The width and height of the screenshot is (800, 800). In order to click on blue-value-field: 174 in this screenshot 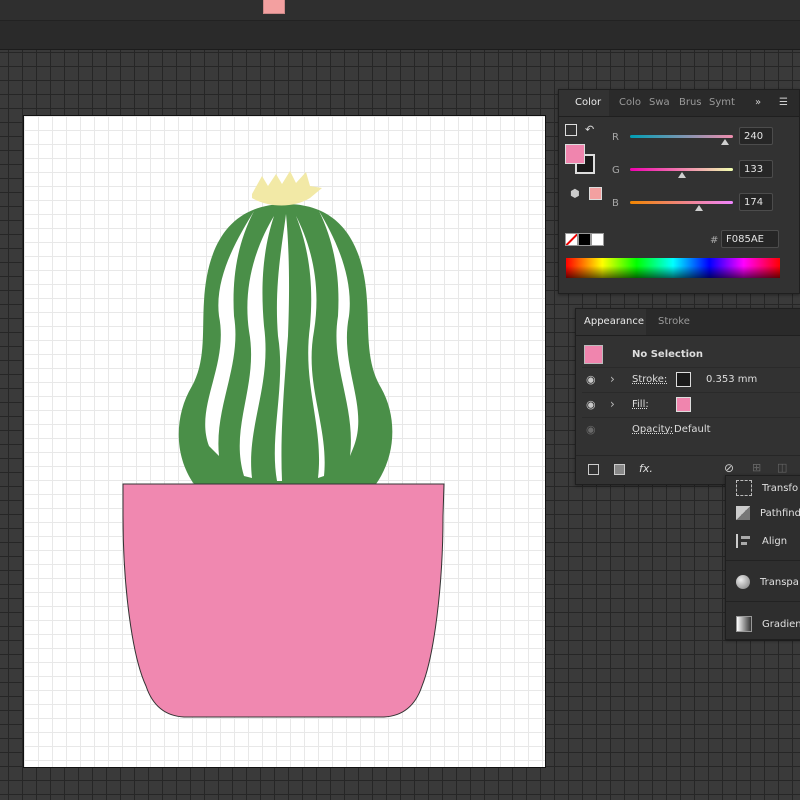, I will do `click(756, 202)`.